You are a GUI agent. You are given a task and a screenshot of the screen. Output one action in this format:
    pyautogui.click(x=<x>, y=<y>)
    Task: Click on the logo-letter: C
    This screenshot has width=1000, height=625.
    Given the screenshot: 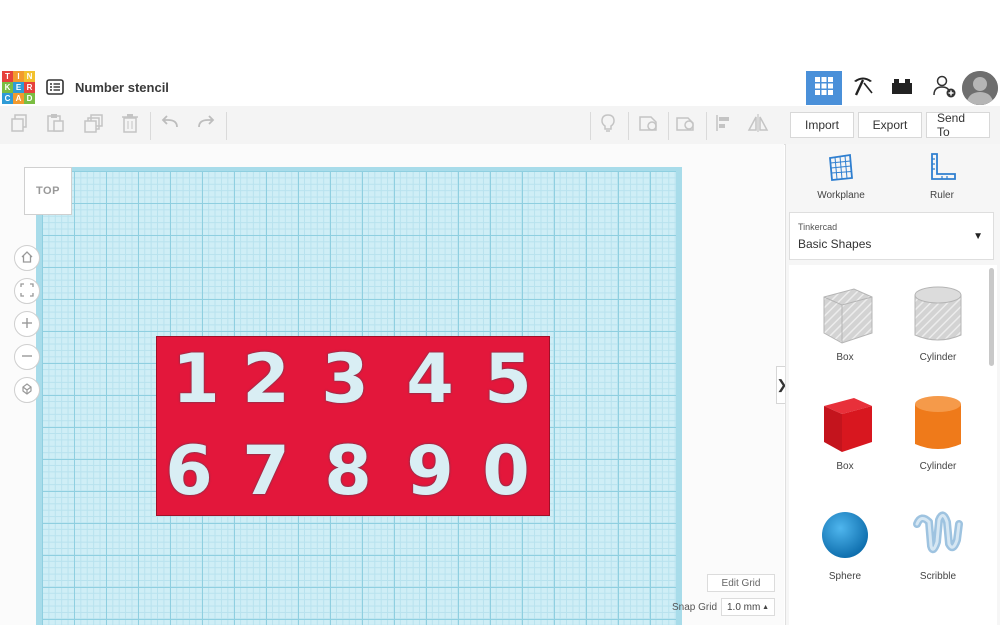 What is the action you would take?
    pyautogui.click(x=7, y=98)
    